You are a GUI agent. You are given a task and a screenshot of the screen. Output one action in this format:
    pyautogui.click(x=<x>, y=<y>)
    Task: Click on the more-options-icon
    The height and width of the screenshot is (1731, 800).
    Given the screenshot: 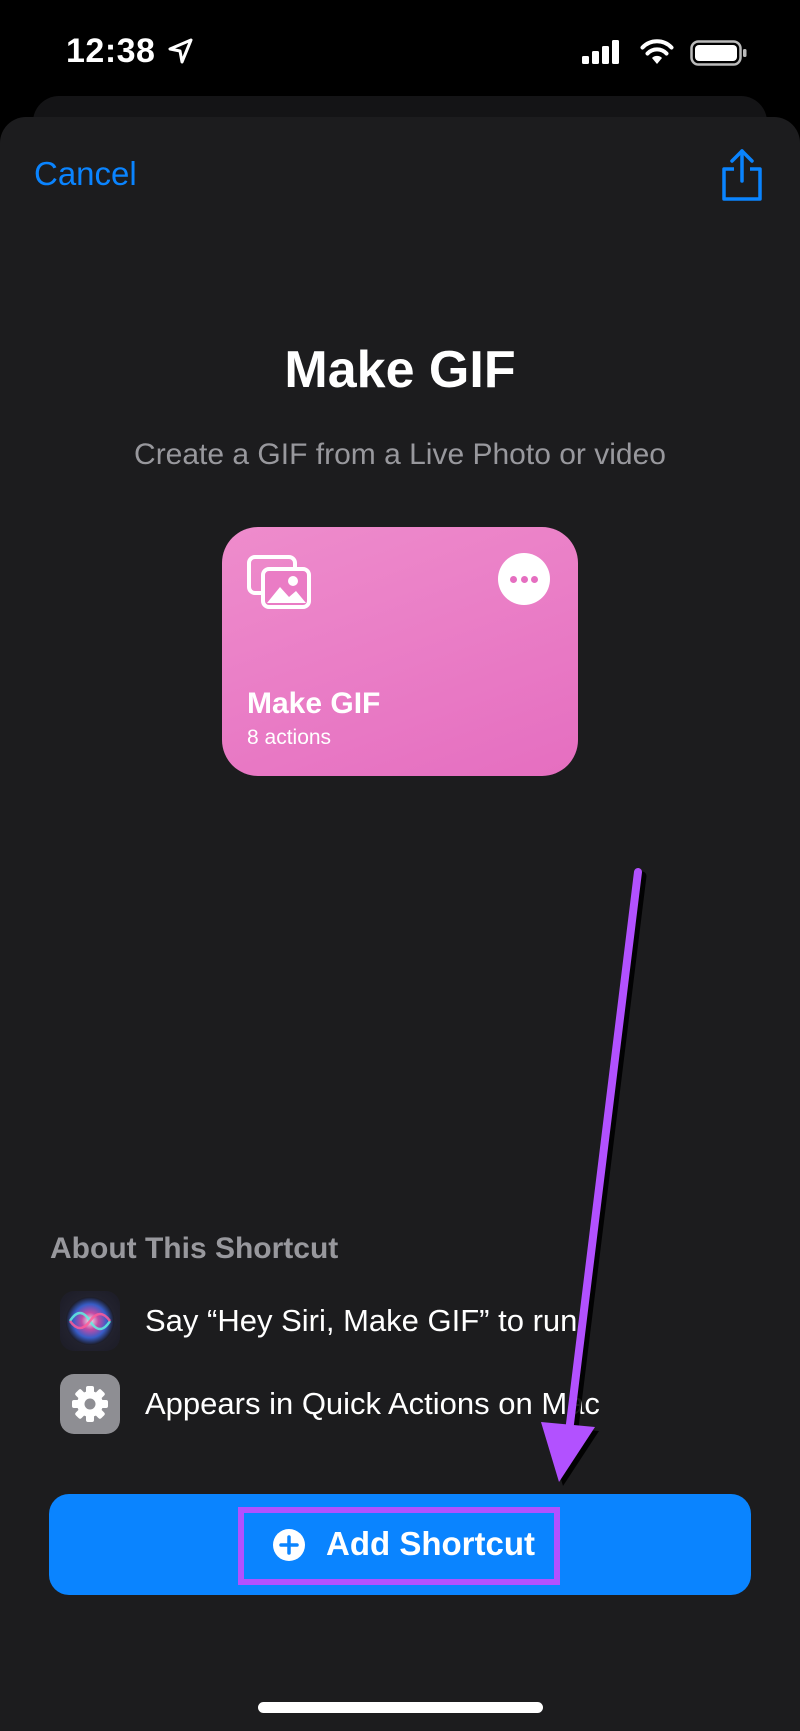 What is the action you would take?
    pyautogui.click(x=524, y=579)
    